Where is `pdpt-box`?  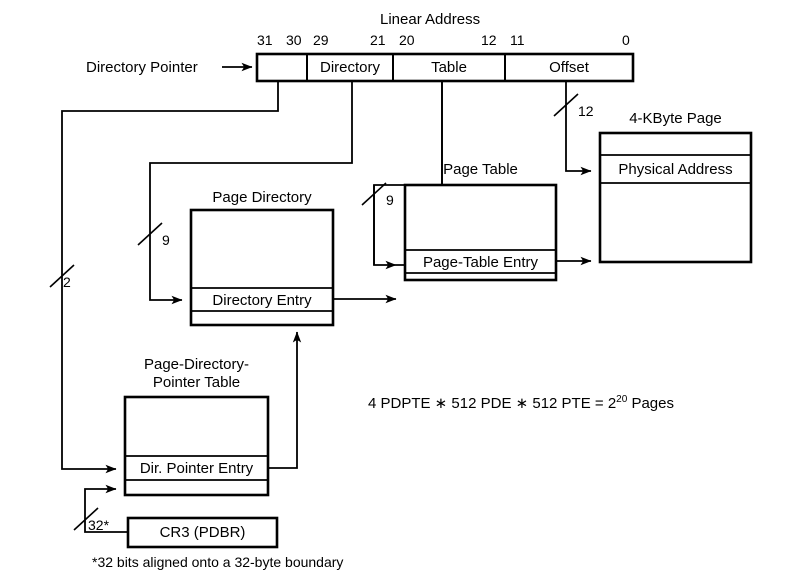
pdpt-box is located at coordinates (196, 446).